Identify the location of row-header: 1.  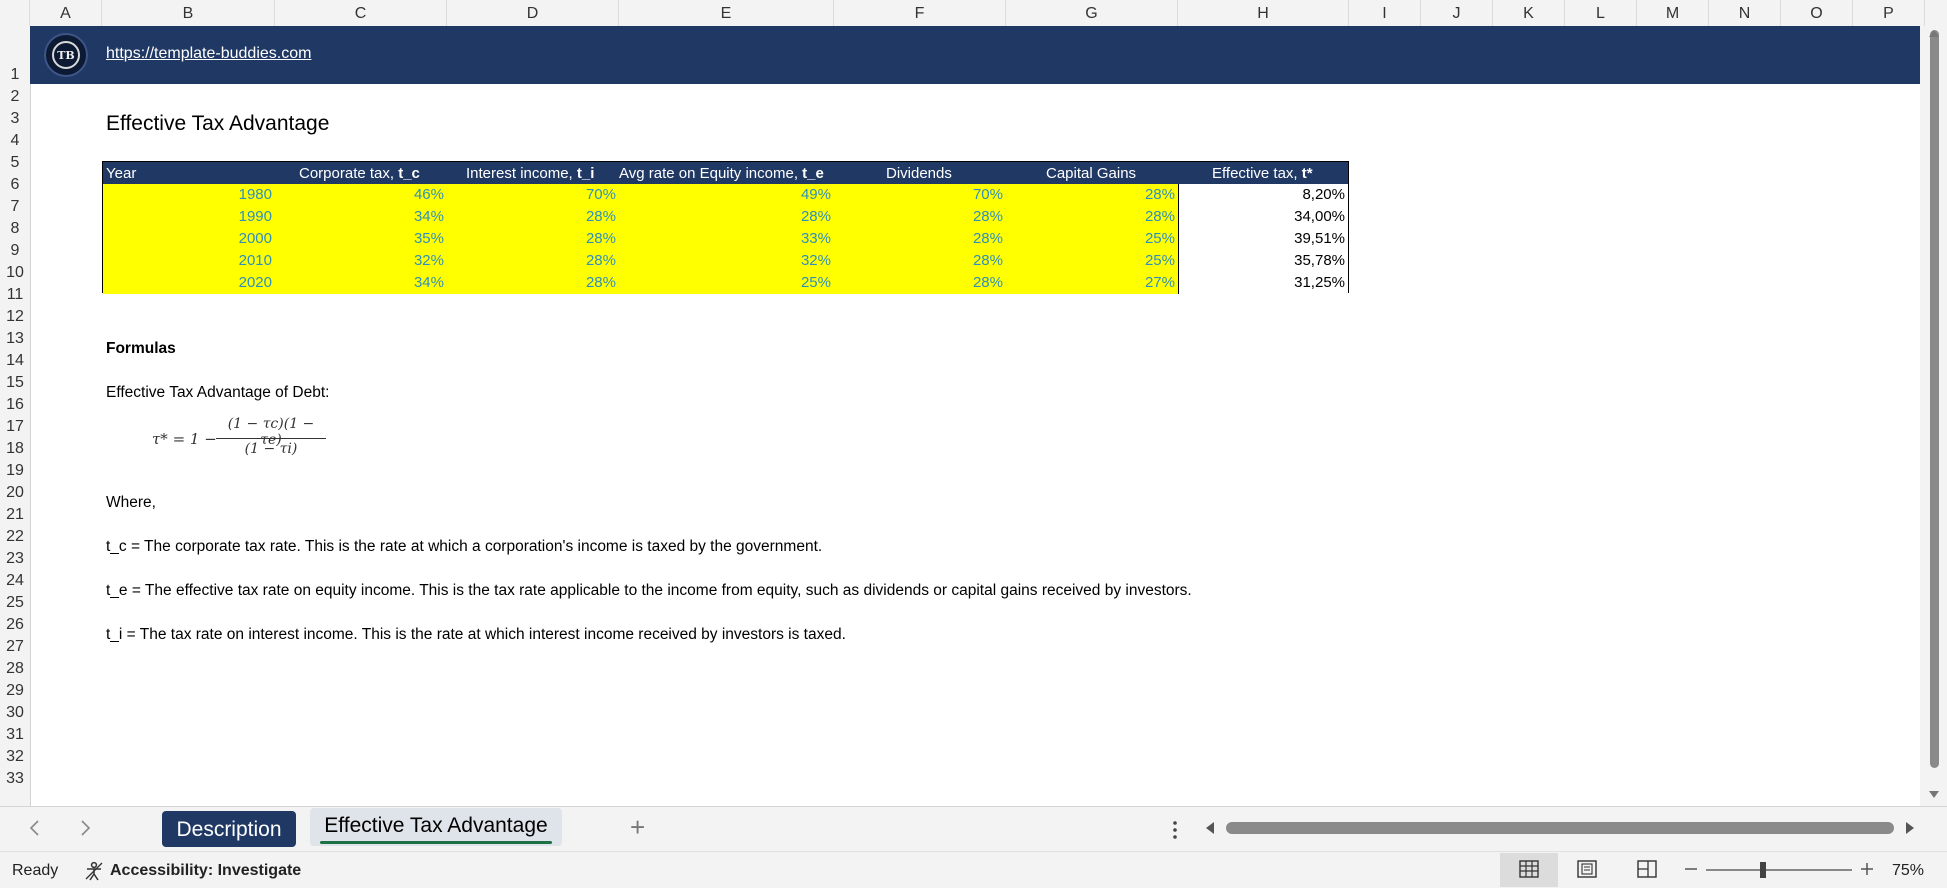
(15, 74).